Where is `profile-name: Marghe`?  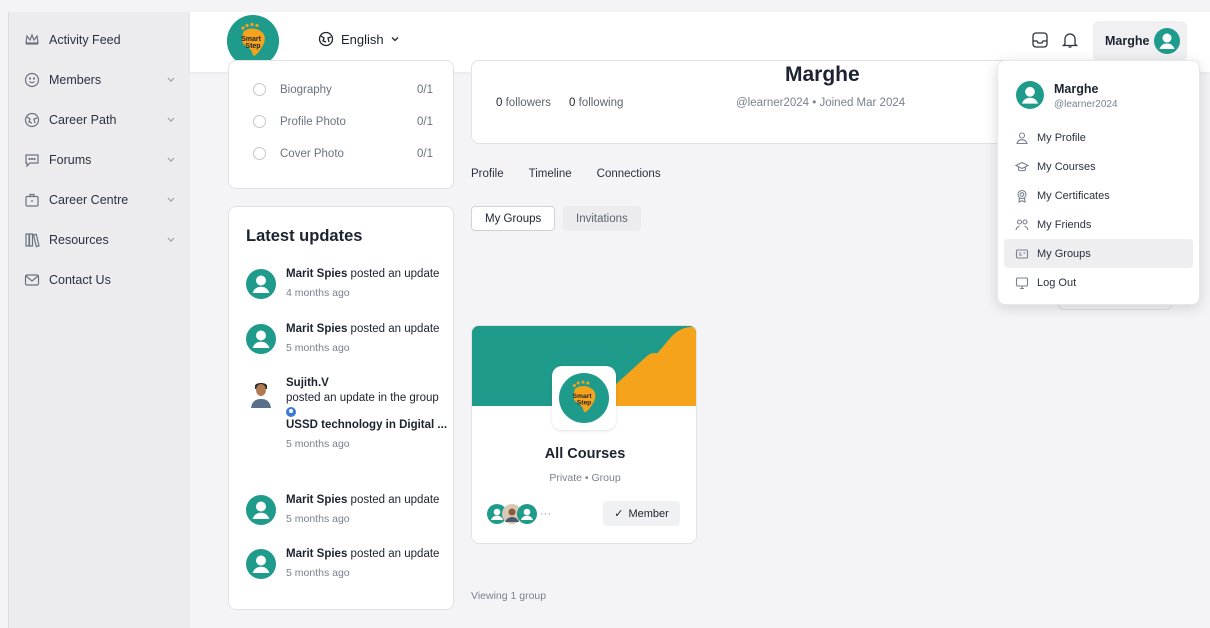
profile-name: Marghe is located at coordinates (822, 74).